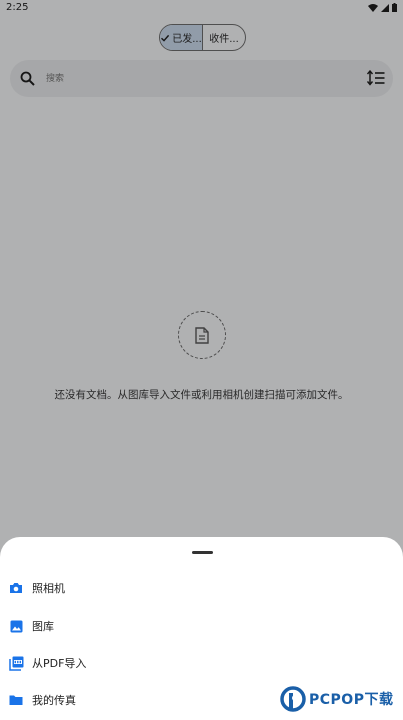 This screenshot has width=403, height=720. What do you see at coordinates (16, 588) in the screenshot?
I see `camera-icon` at bounding box center [16, 588].